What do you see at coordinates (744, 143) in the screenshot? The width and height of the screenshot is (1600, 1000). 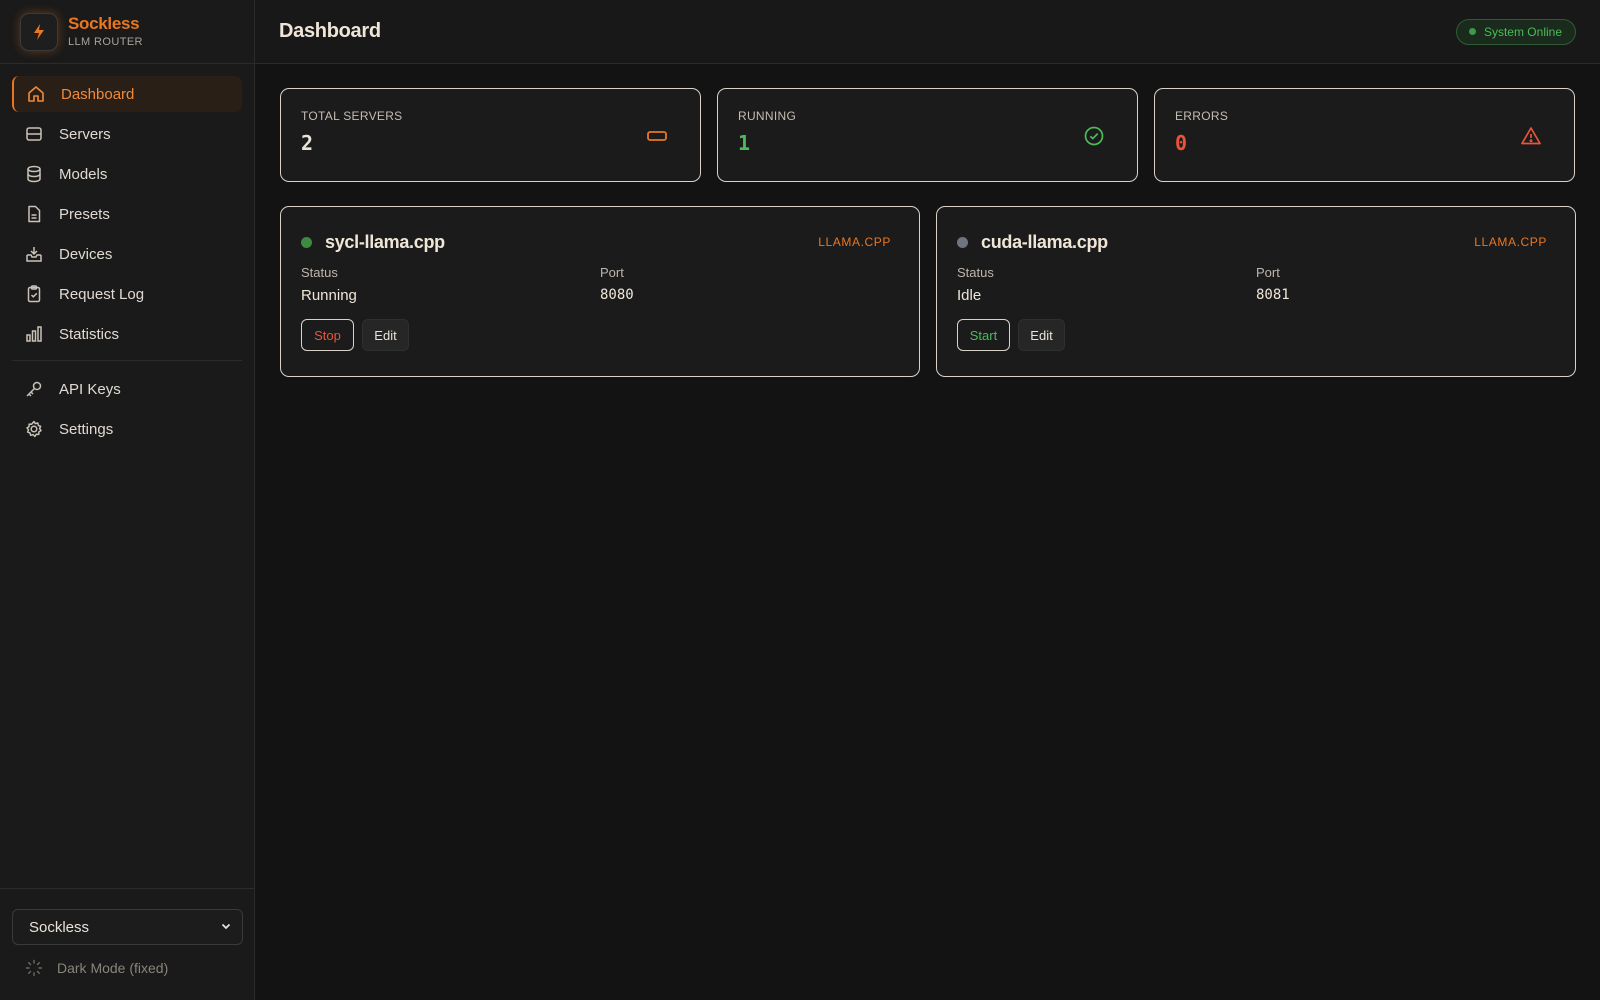 I see `stat-value: 1` at bounding box center [744, 143].